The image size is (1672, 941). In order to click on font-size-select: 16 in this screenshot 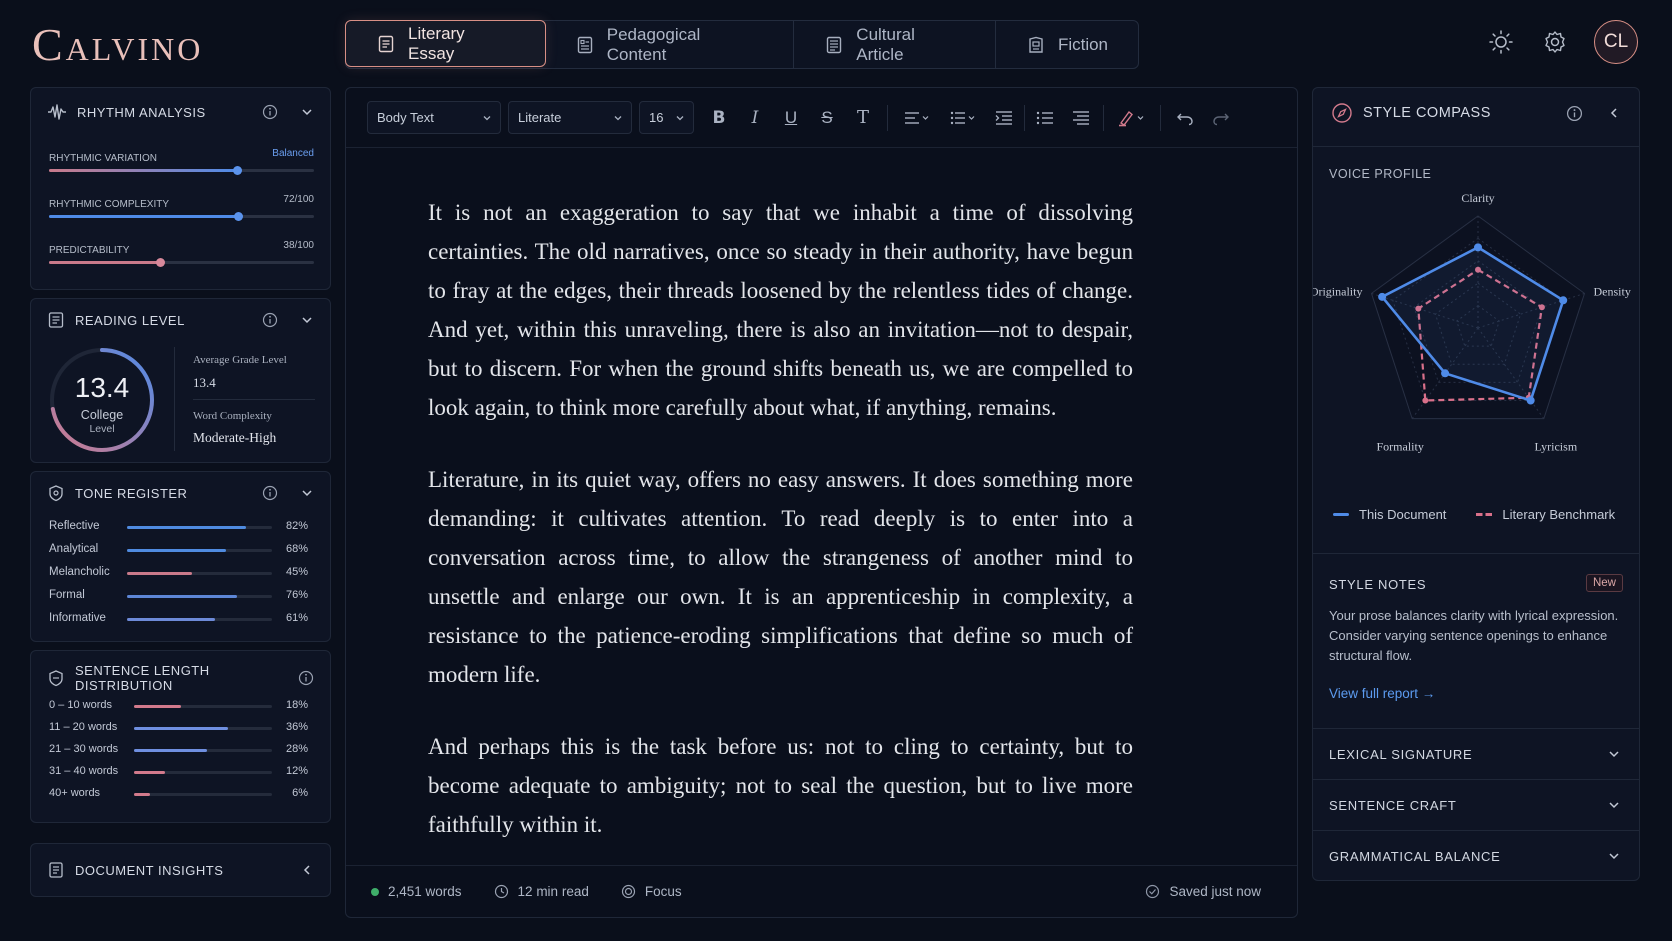, I will do `click(666, 117)`.